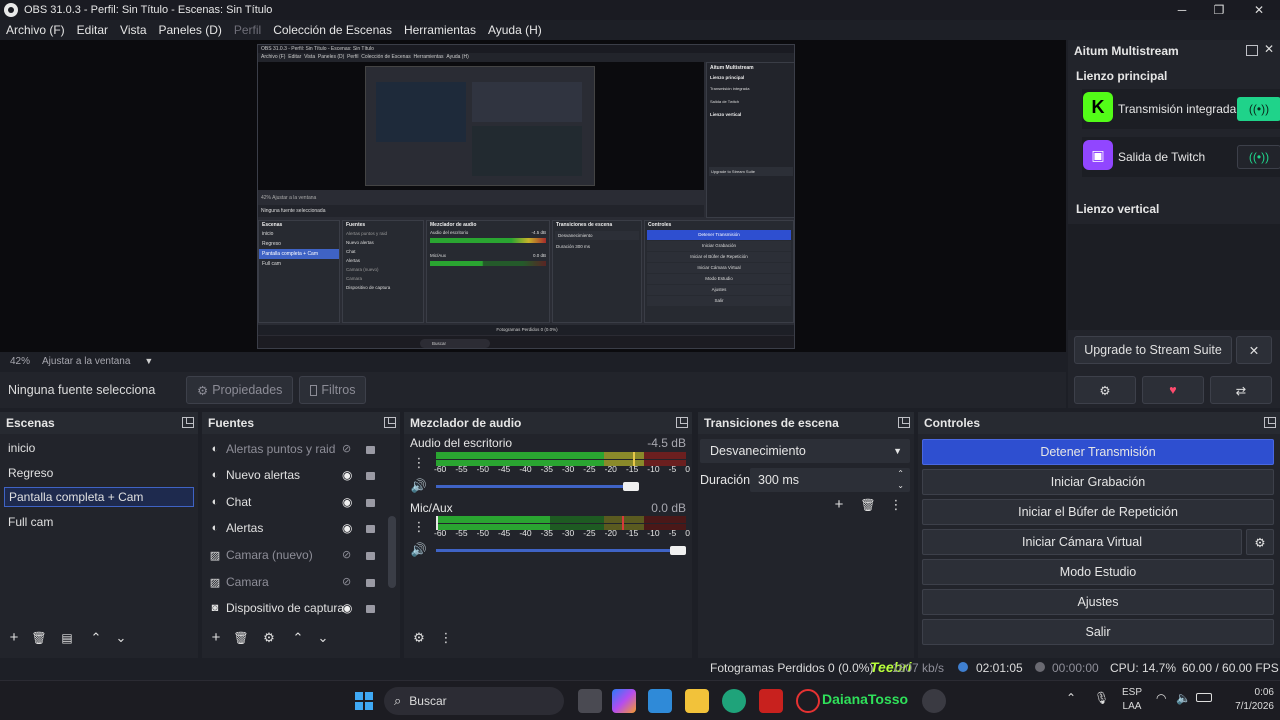 The width and height of the screenshot is (1280, 720). What do you see at coordinates (808, 701) in the screenshot?
I see `opera-icon` at bounding box center [808, 701].